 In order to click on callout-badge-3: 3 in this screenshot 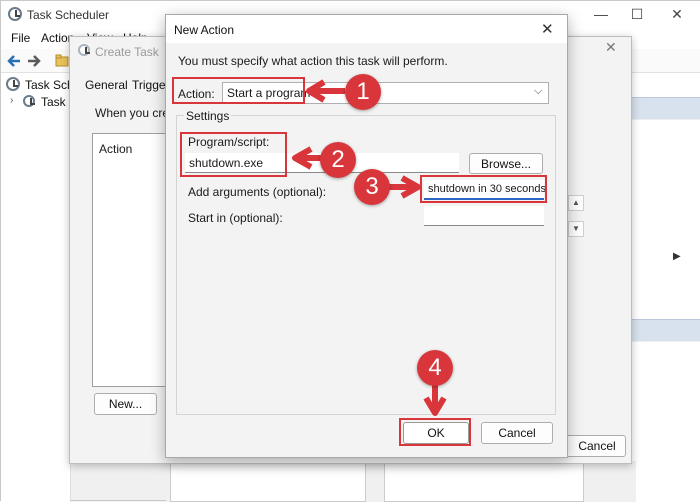, I will do `click(372, 187)`.